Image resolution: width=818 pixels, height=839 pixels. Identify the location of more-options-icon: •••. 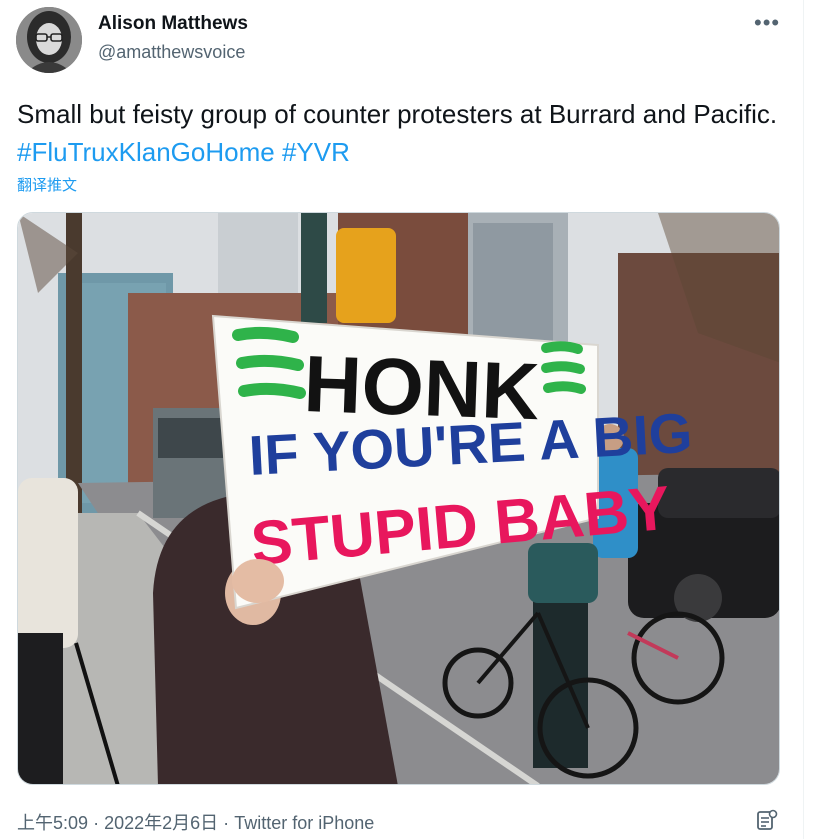
(767, 23).